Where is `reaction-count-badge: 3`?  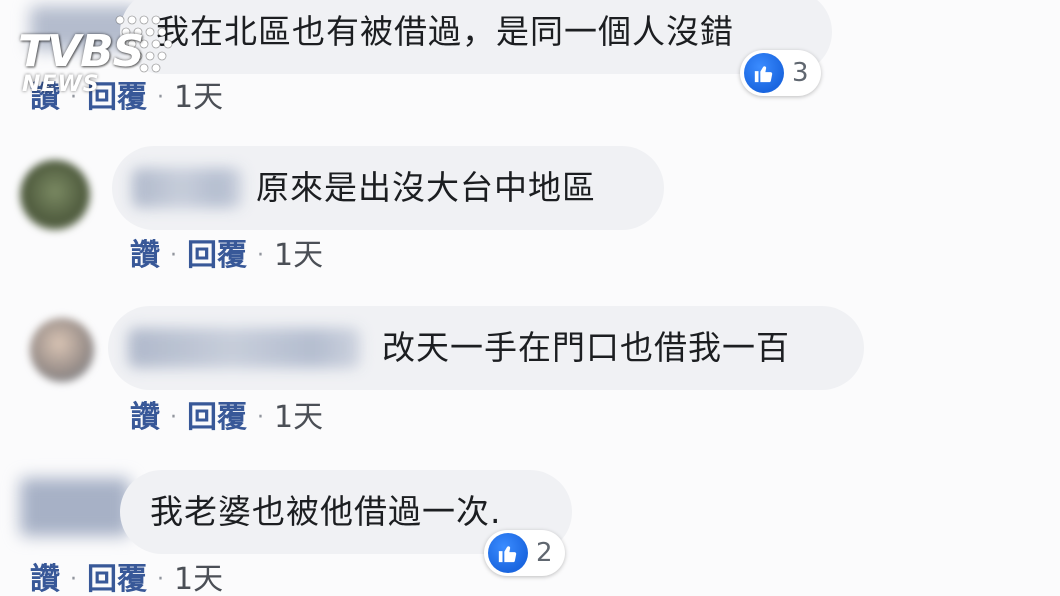 reaction-count-badge: 3 is located at coordinates (780, 73).